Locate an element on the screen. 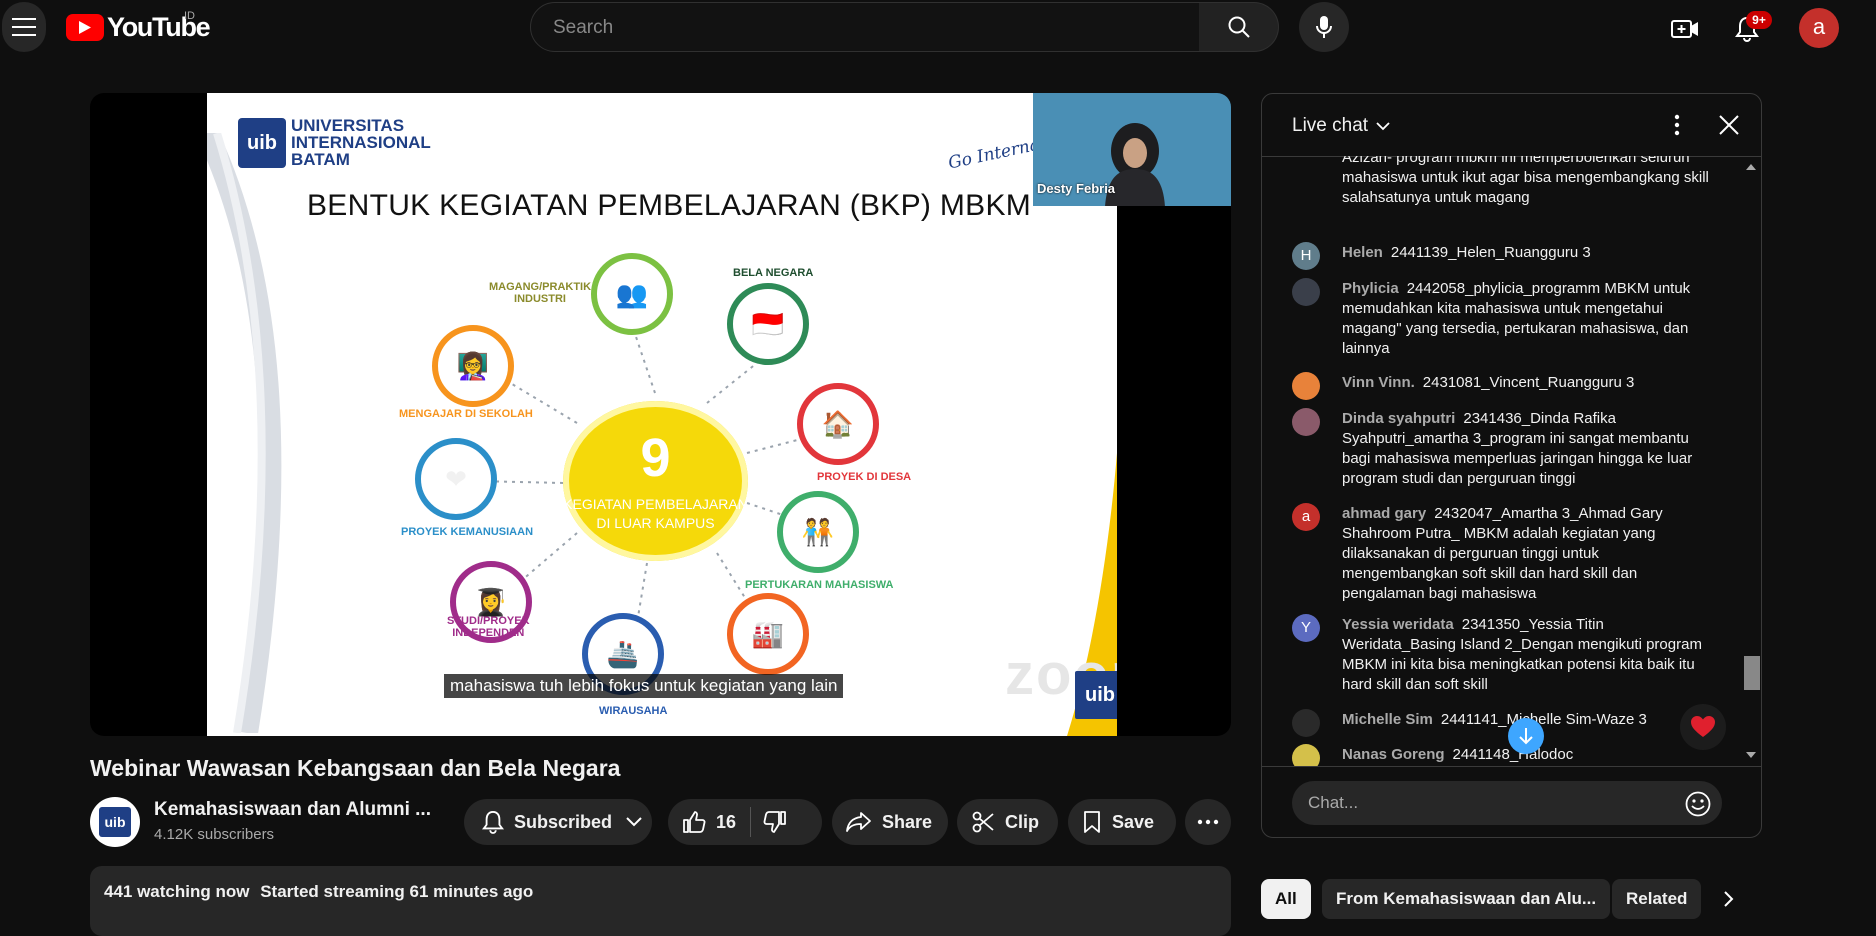  node-pertukaran-label: PERTUKARAN MAHASISWA is located at coordinates (819, 585).